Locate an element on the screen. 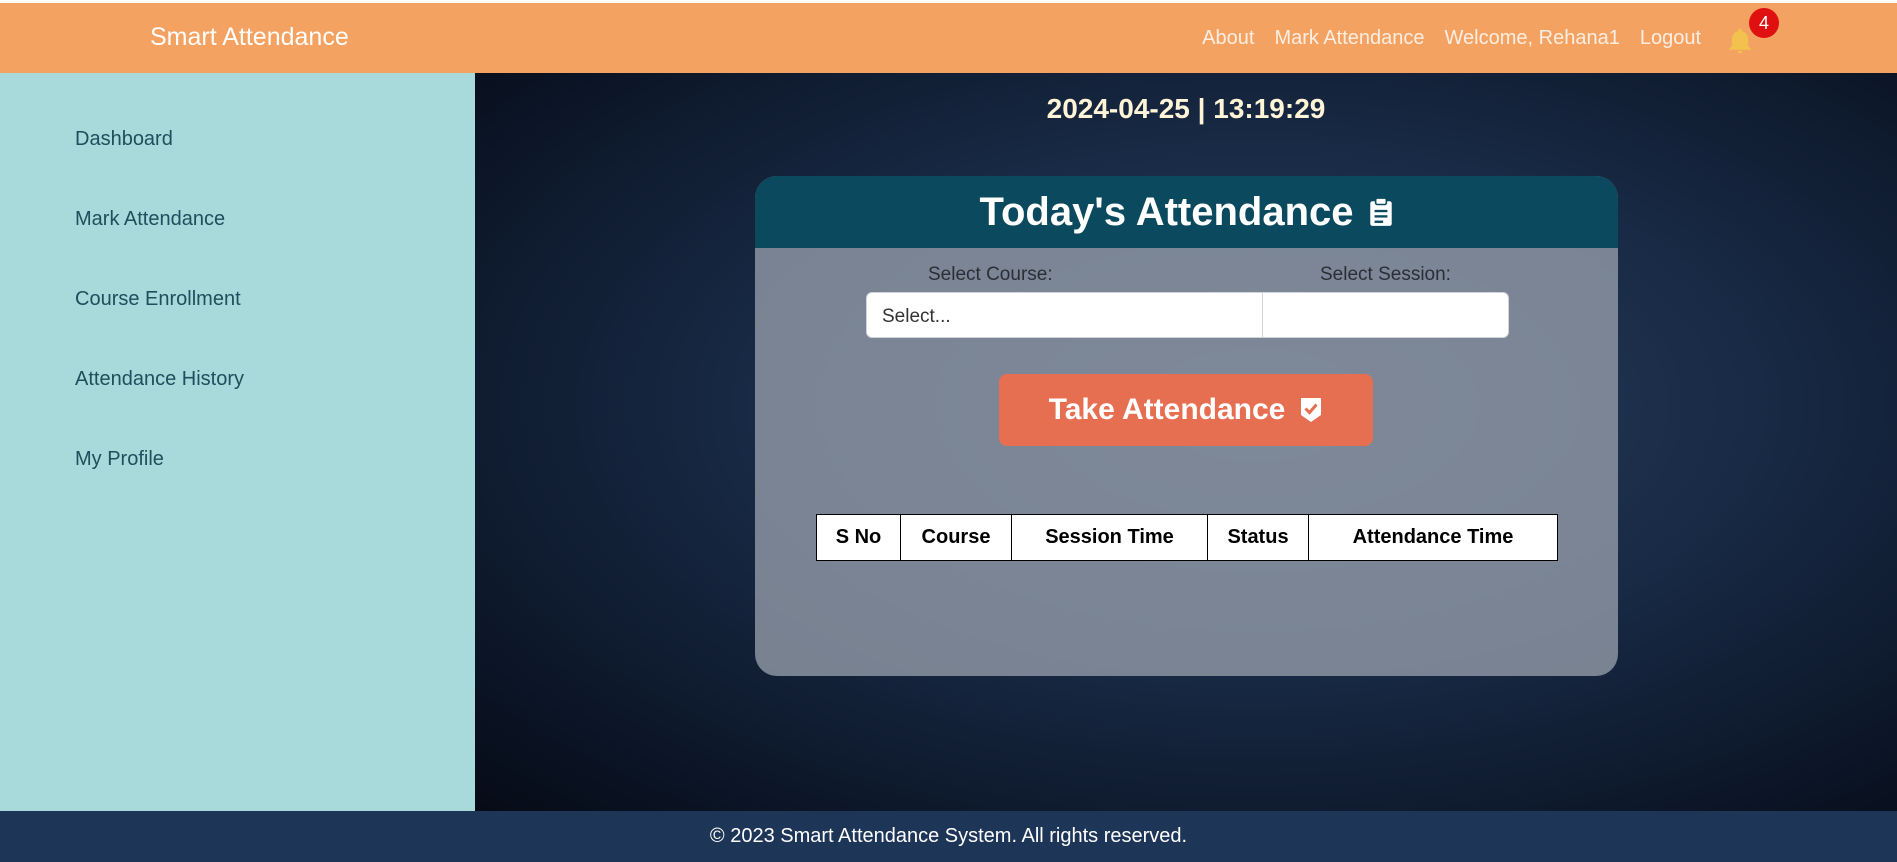 This screenshot has height=862, width=1897. nav-link-welcome-user: Welcome, Rehana1 is located at coordinates (1532, 38).